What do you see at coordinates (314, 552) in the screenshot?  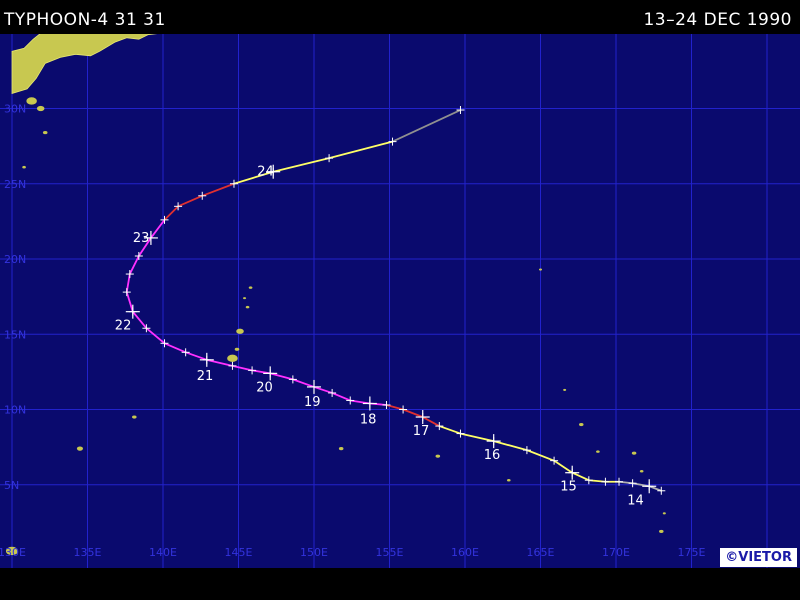 I see `longitude-label: 150E` at bounding box center [314, 552].